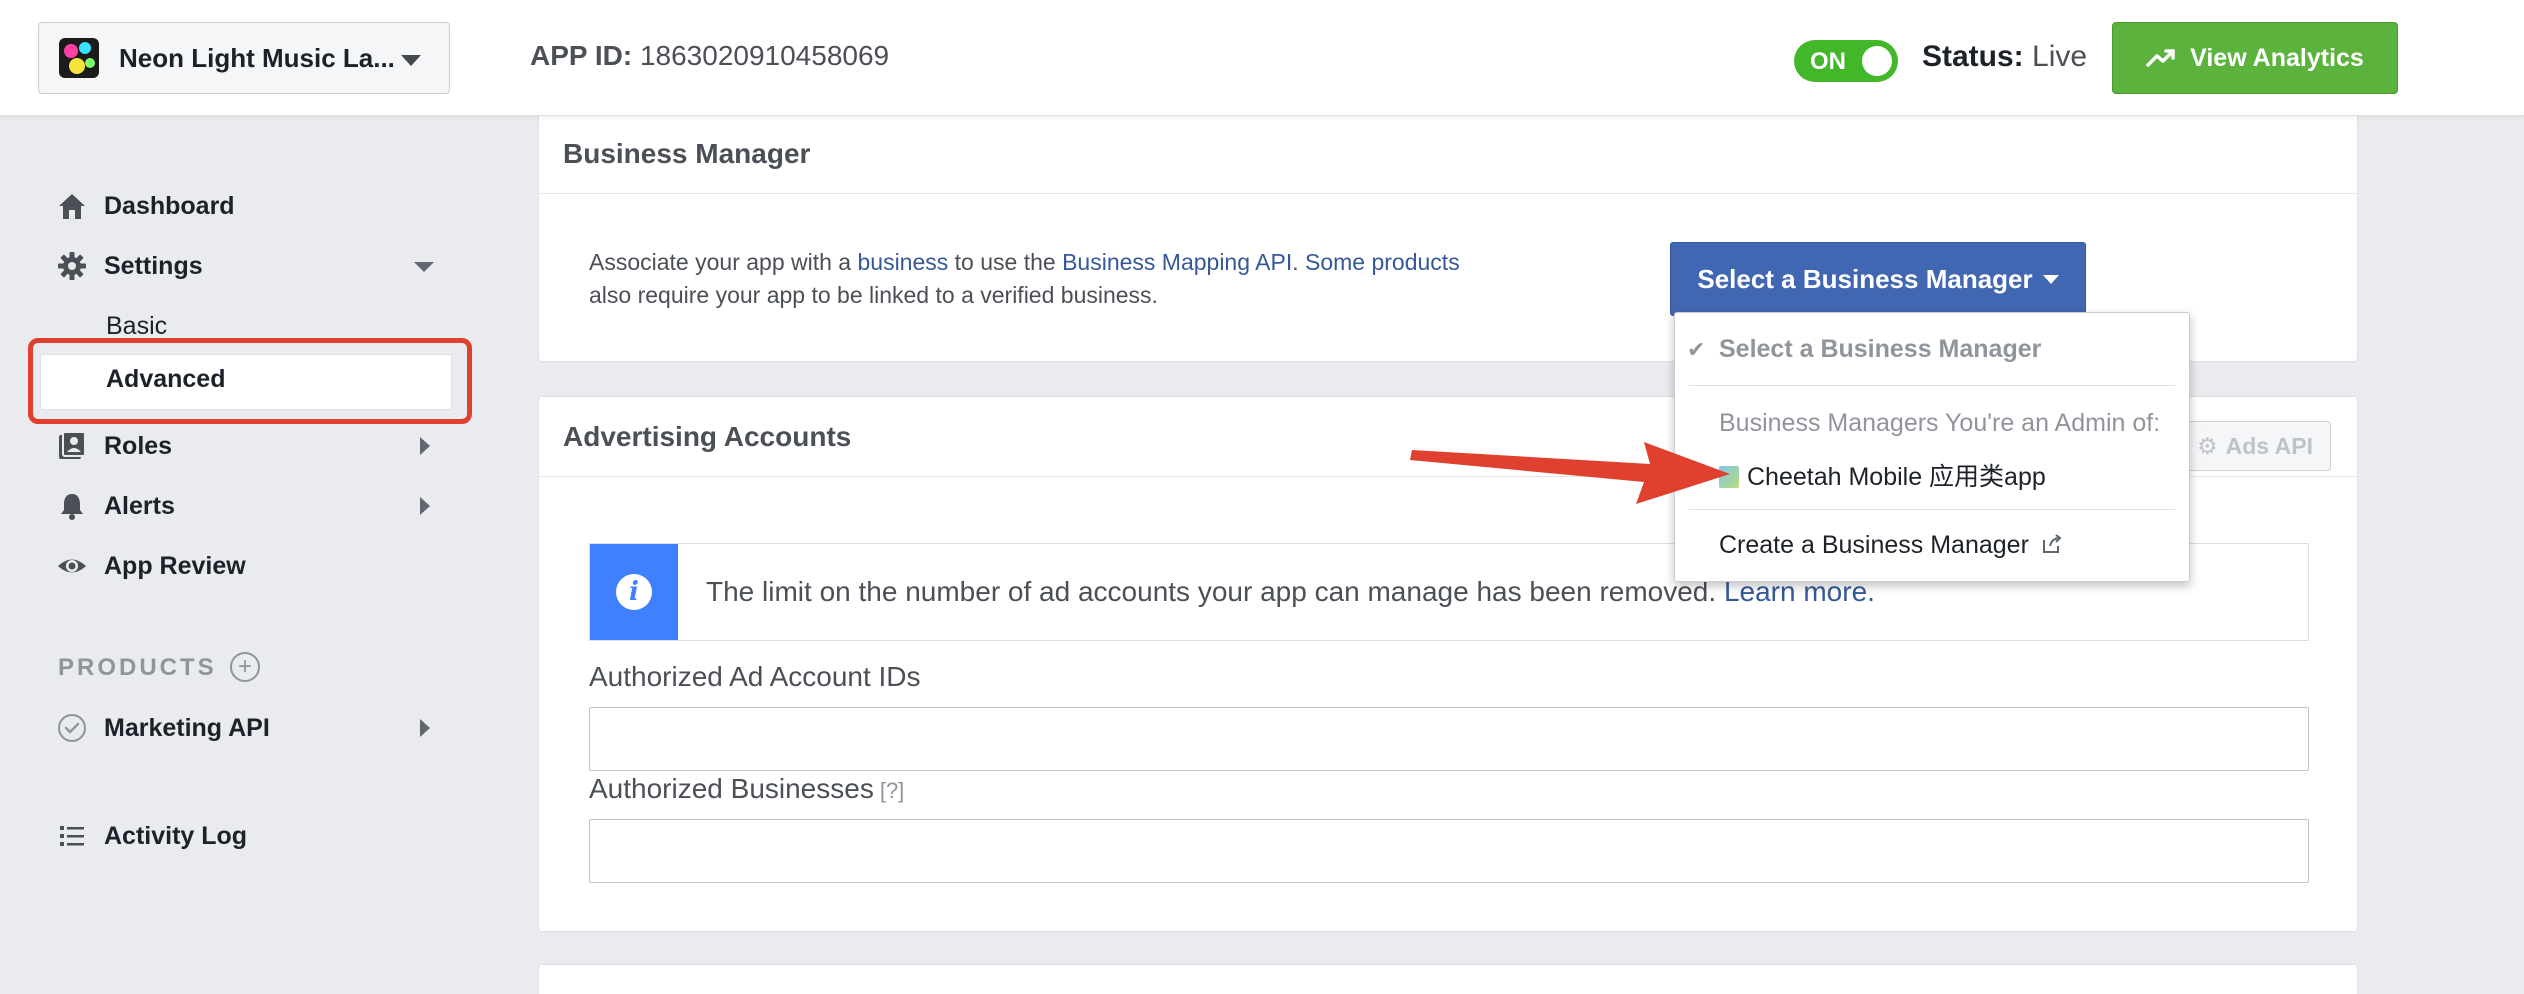 Image resolution: width=2524 pixels, height=994 pixels. Describe the element at coordinates (2207, 445) in the screenshot. I see `gear-icon: ⚙` at that location.